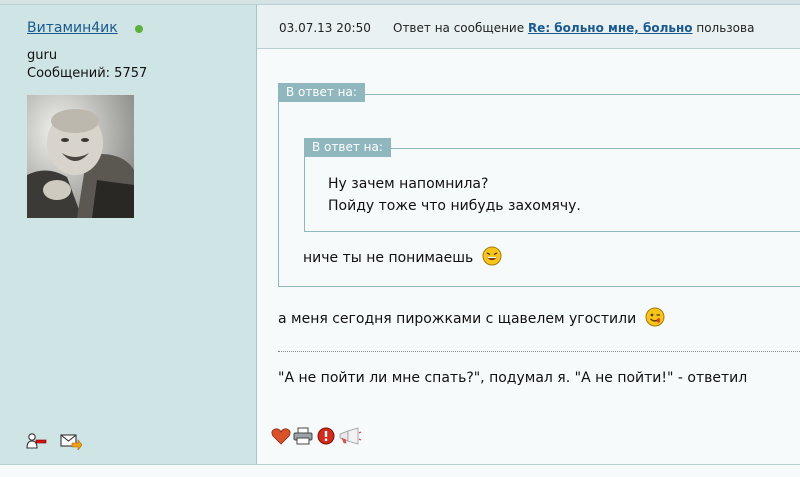 The width and height of the screenshot is (800, 477). Describe the element at coordinates (388, 258) in the screenshot. I see `outer-quote-text-content: ниче ты не понимаешь` at that location.